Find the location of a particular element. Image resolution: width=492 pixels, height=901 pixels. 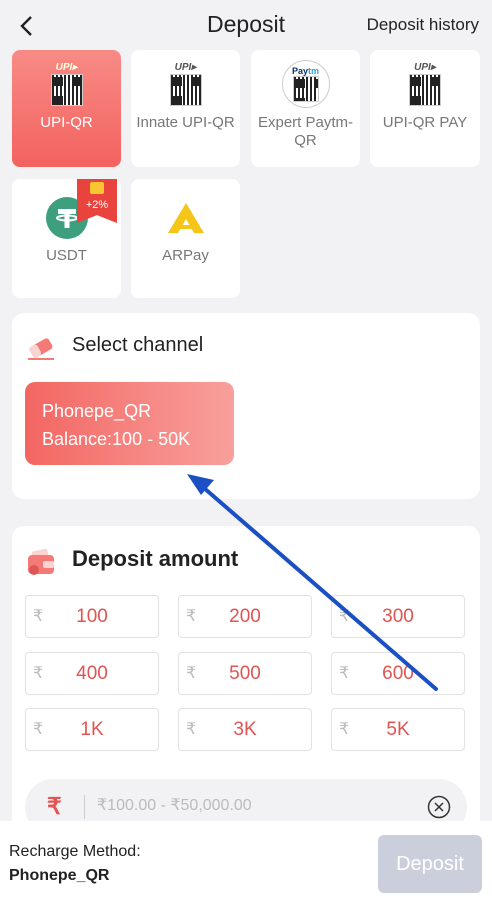

header: Deposit Deposit history is located at coordinates (246, 26).